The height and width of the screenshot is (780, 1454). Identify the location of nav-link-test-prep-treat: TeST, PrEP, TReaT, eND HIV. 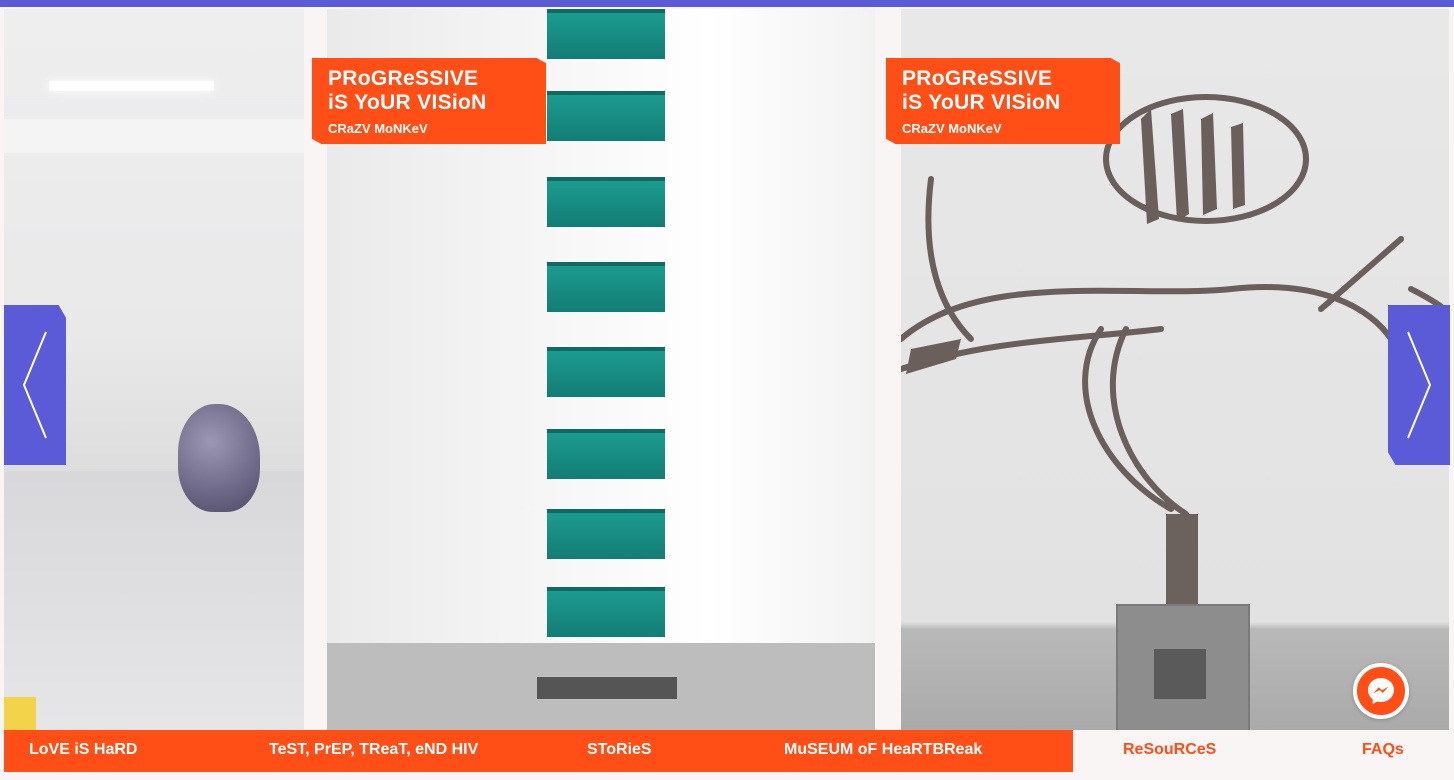
(373, 750).